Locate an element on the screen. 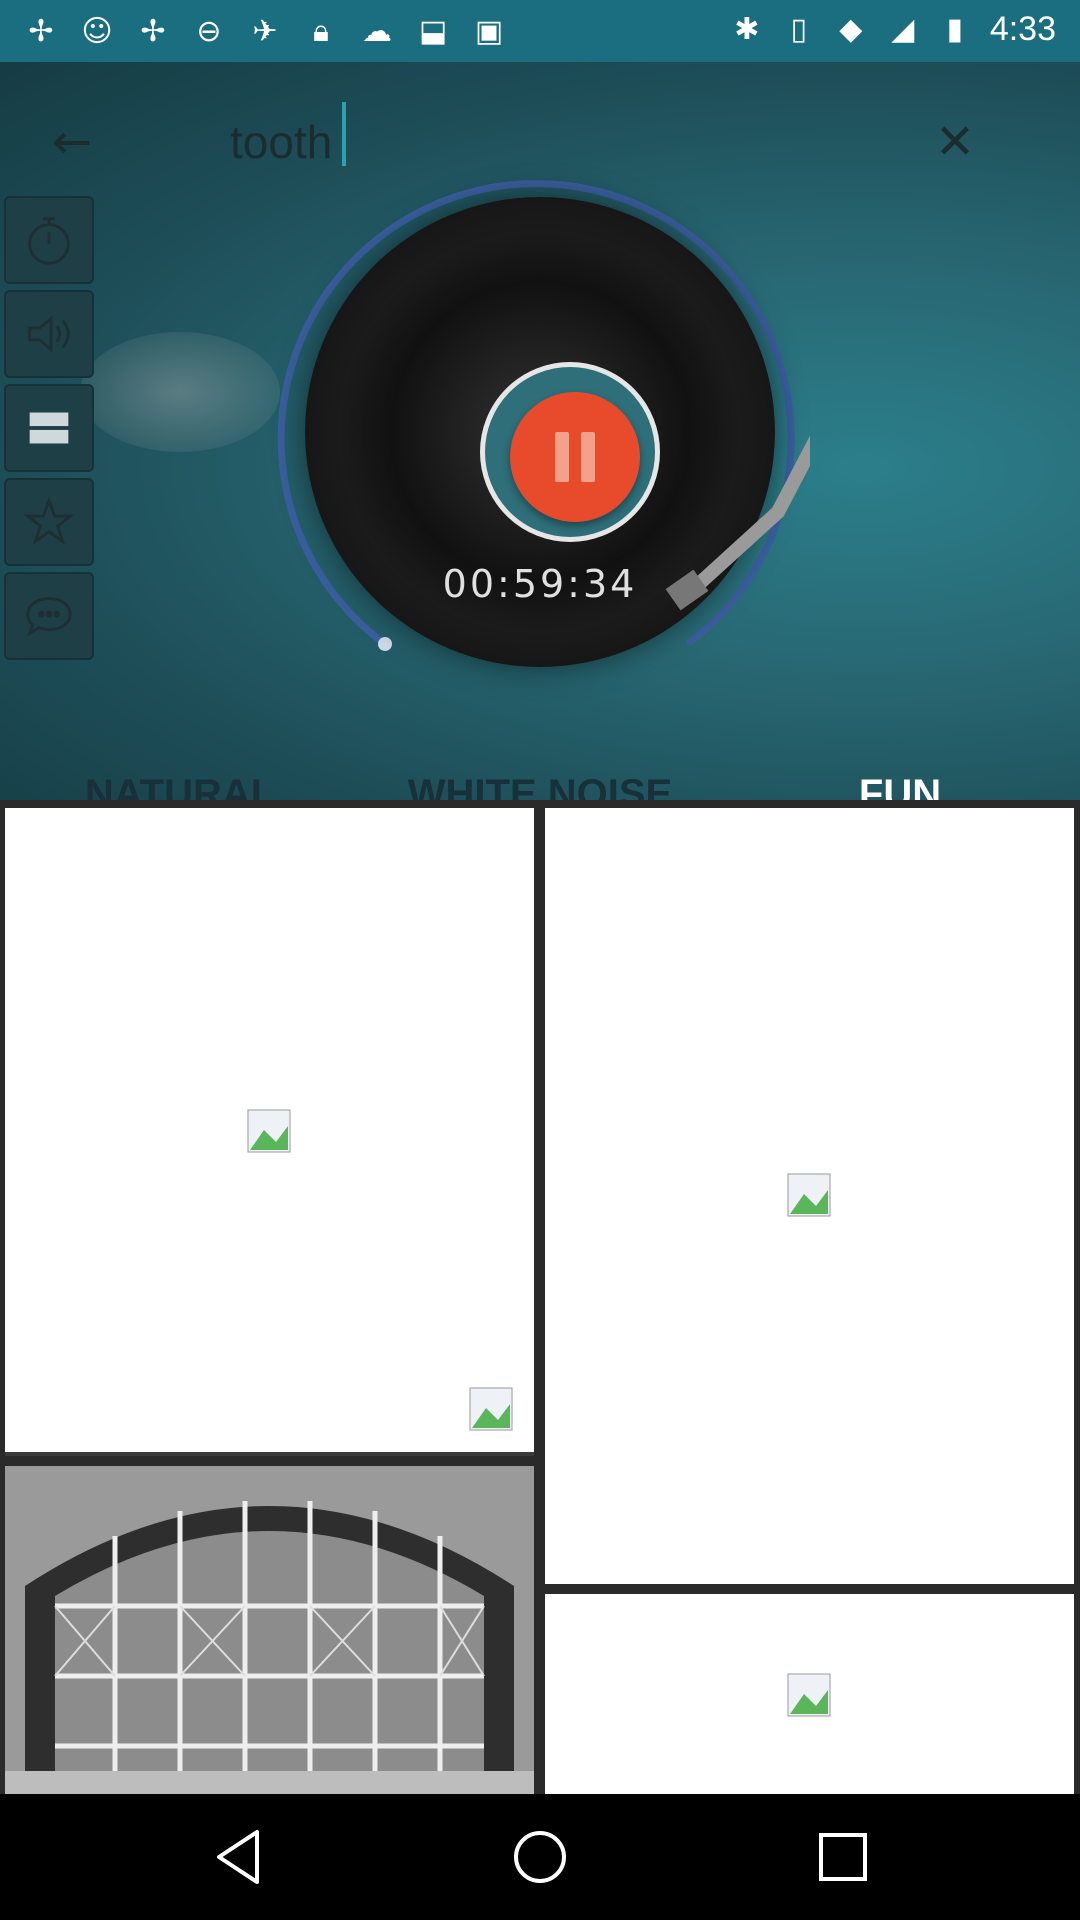 This screenshot has height=1920, width=1080. arched-window-image is located at coordinates (269, 1630).